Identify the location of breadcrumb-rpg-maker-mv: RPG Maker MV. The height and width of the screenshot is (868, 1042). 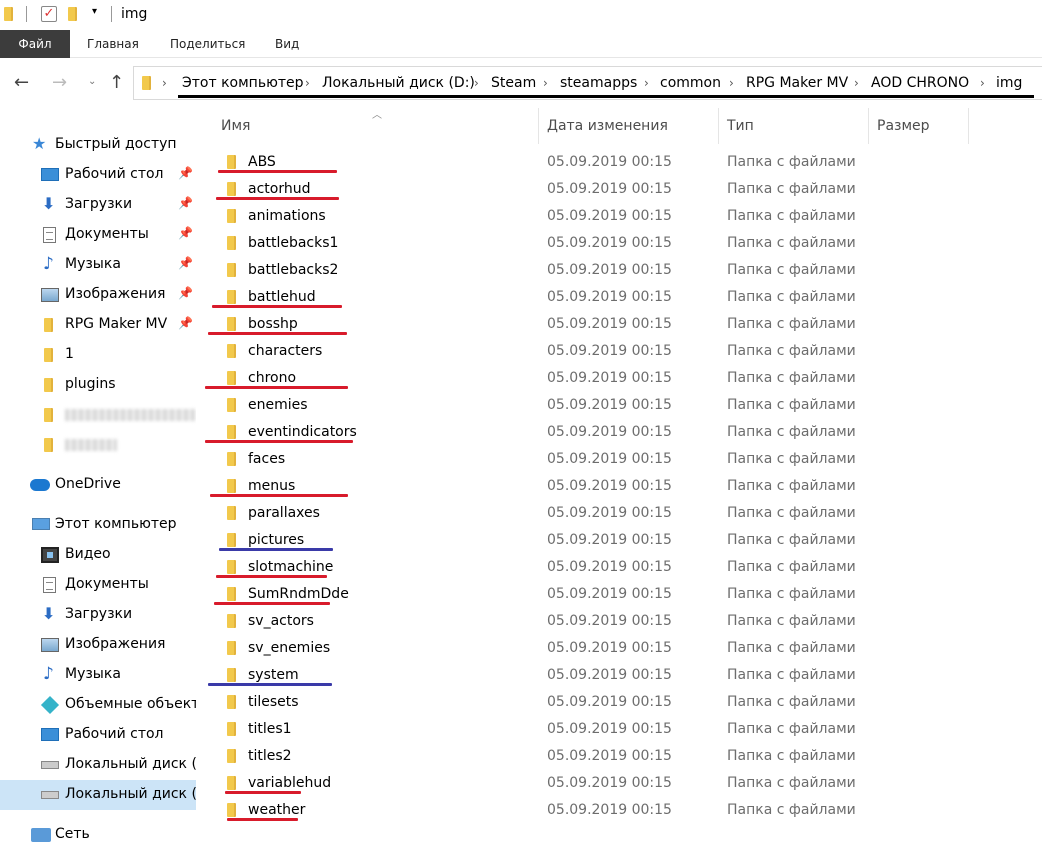
(797, 83).